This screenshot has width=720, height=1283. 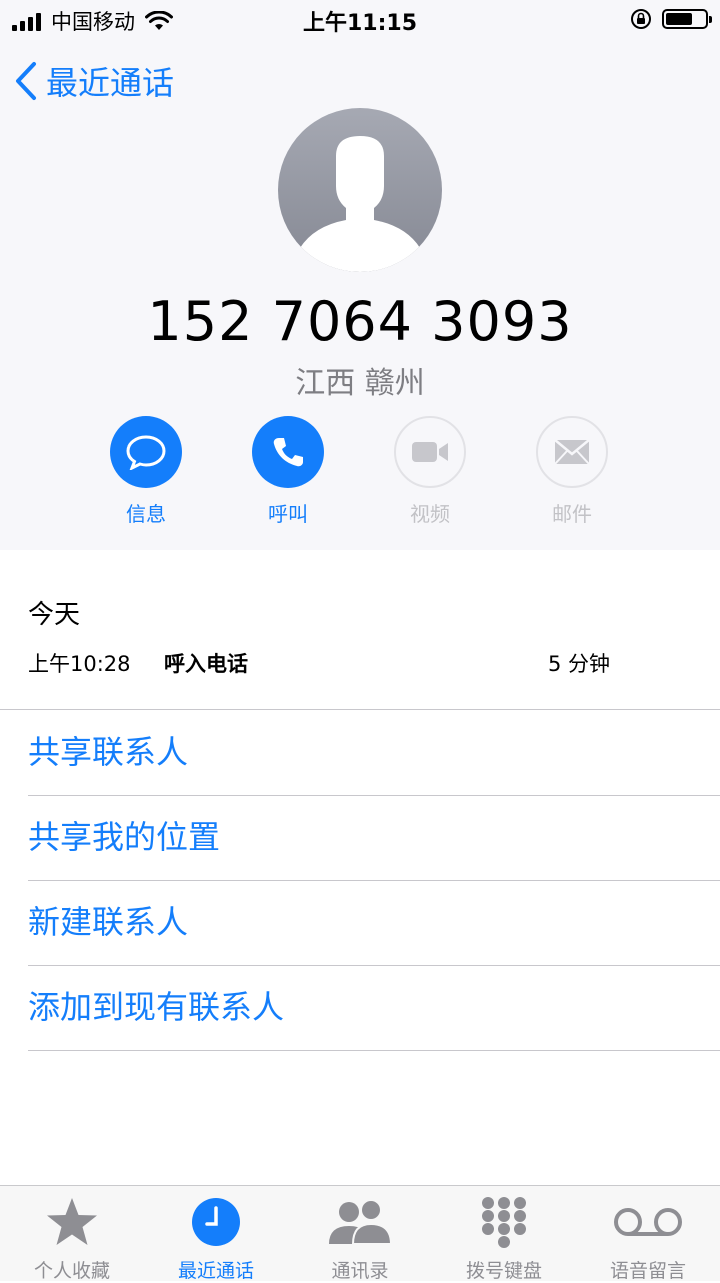 What do you see at coordinates (360, 1271) in the screenshot?
I see `tab-contacts-label: 通讯录` at bounding box center [360, 1271].